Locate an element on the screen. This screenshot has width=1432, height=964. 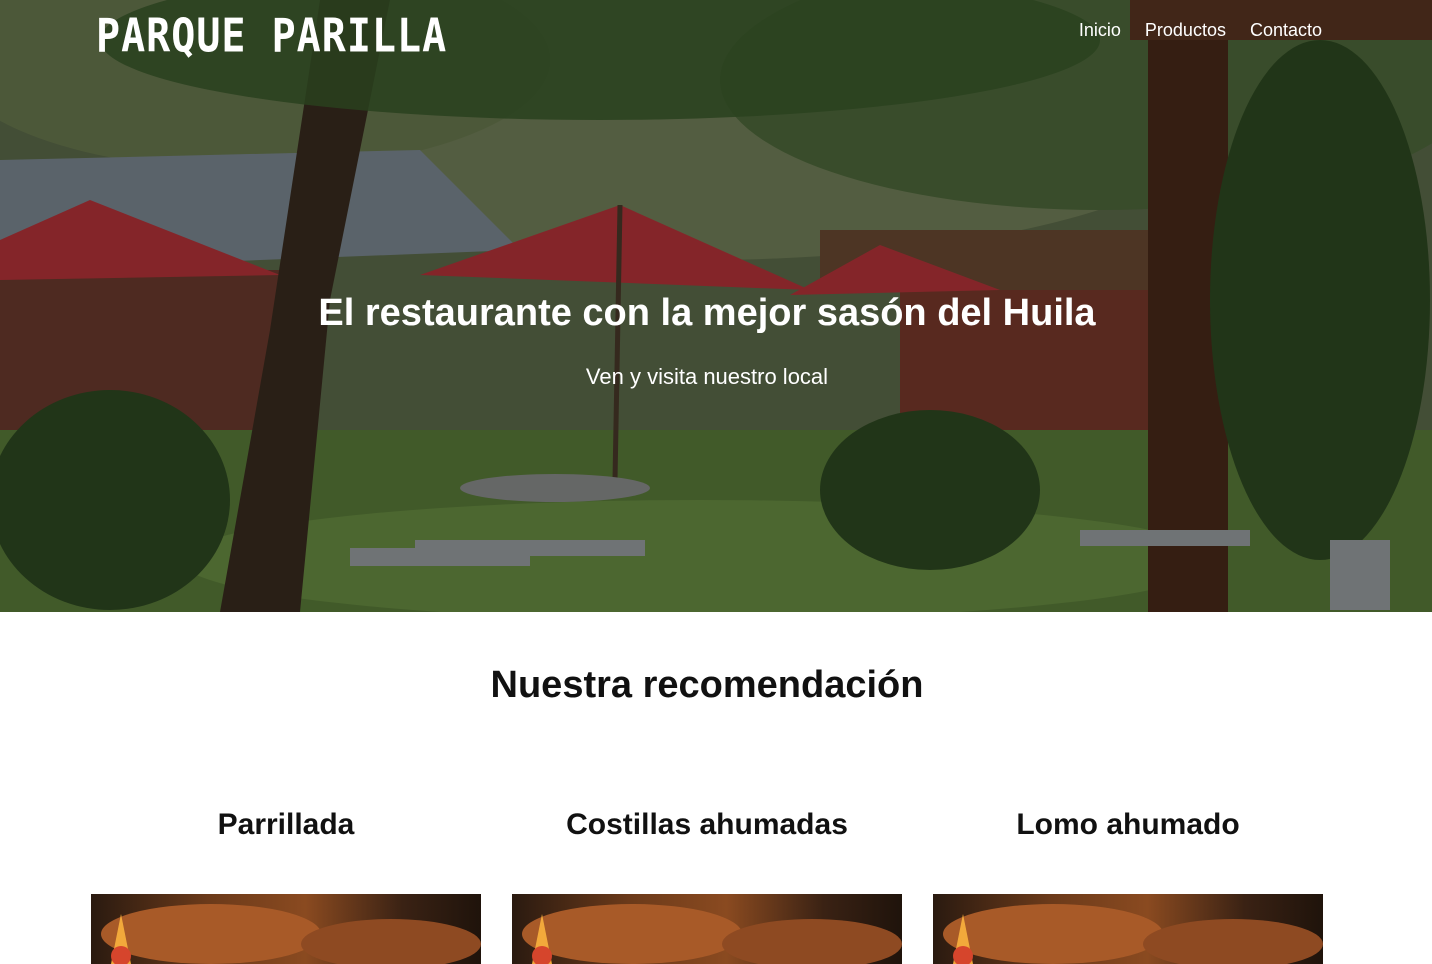
main-nav: Inicio Productos Contacto is located at coordinates (1200, 30).